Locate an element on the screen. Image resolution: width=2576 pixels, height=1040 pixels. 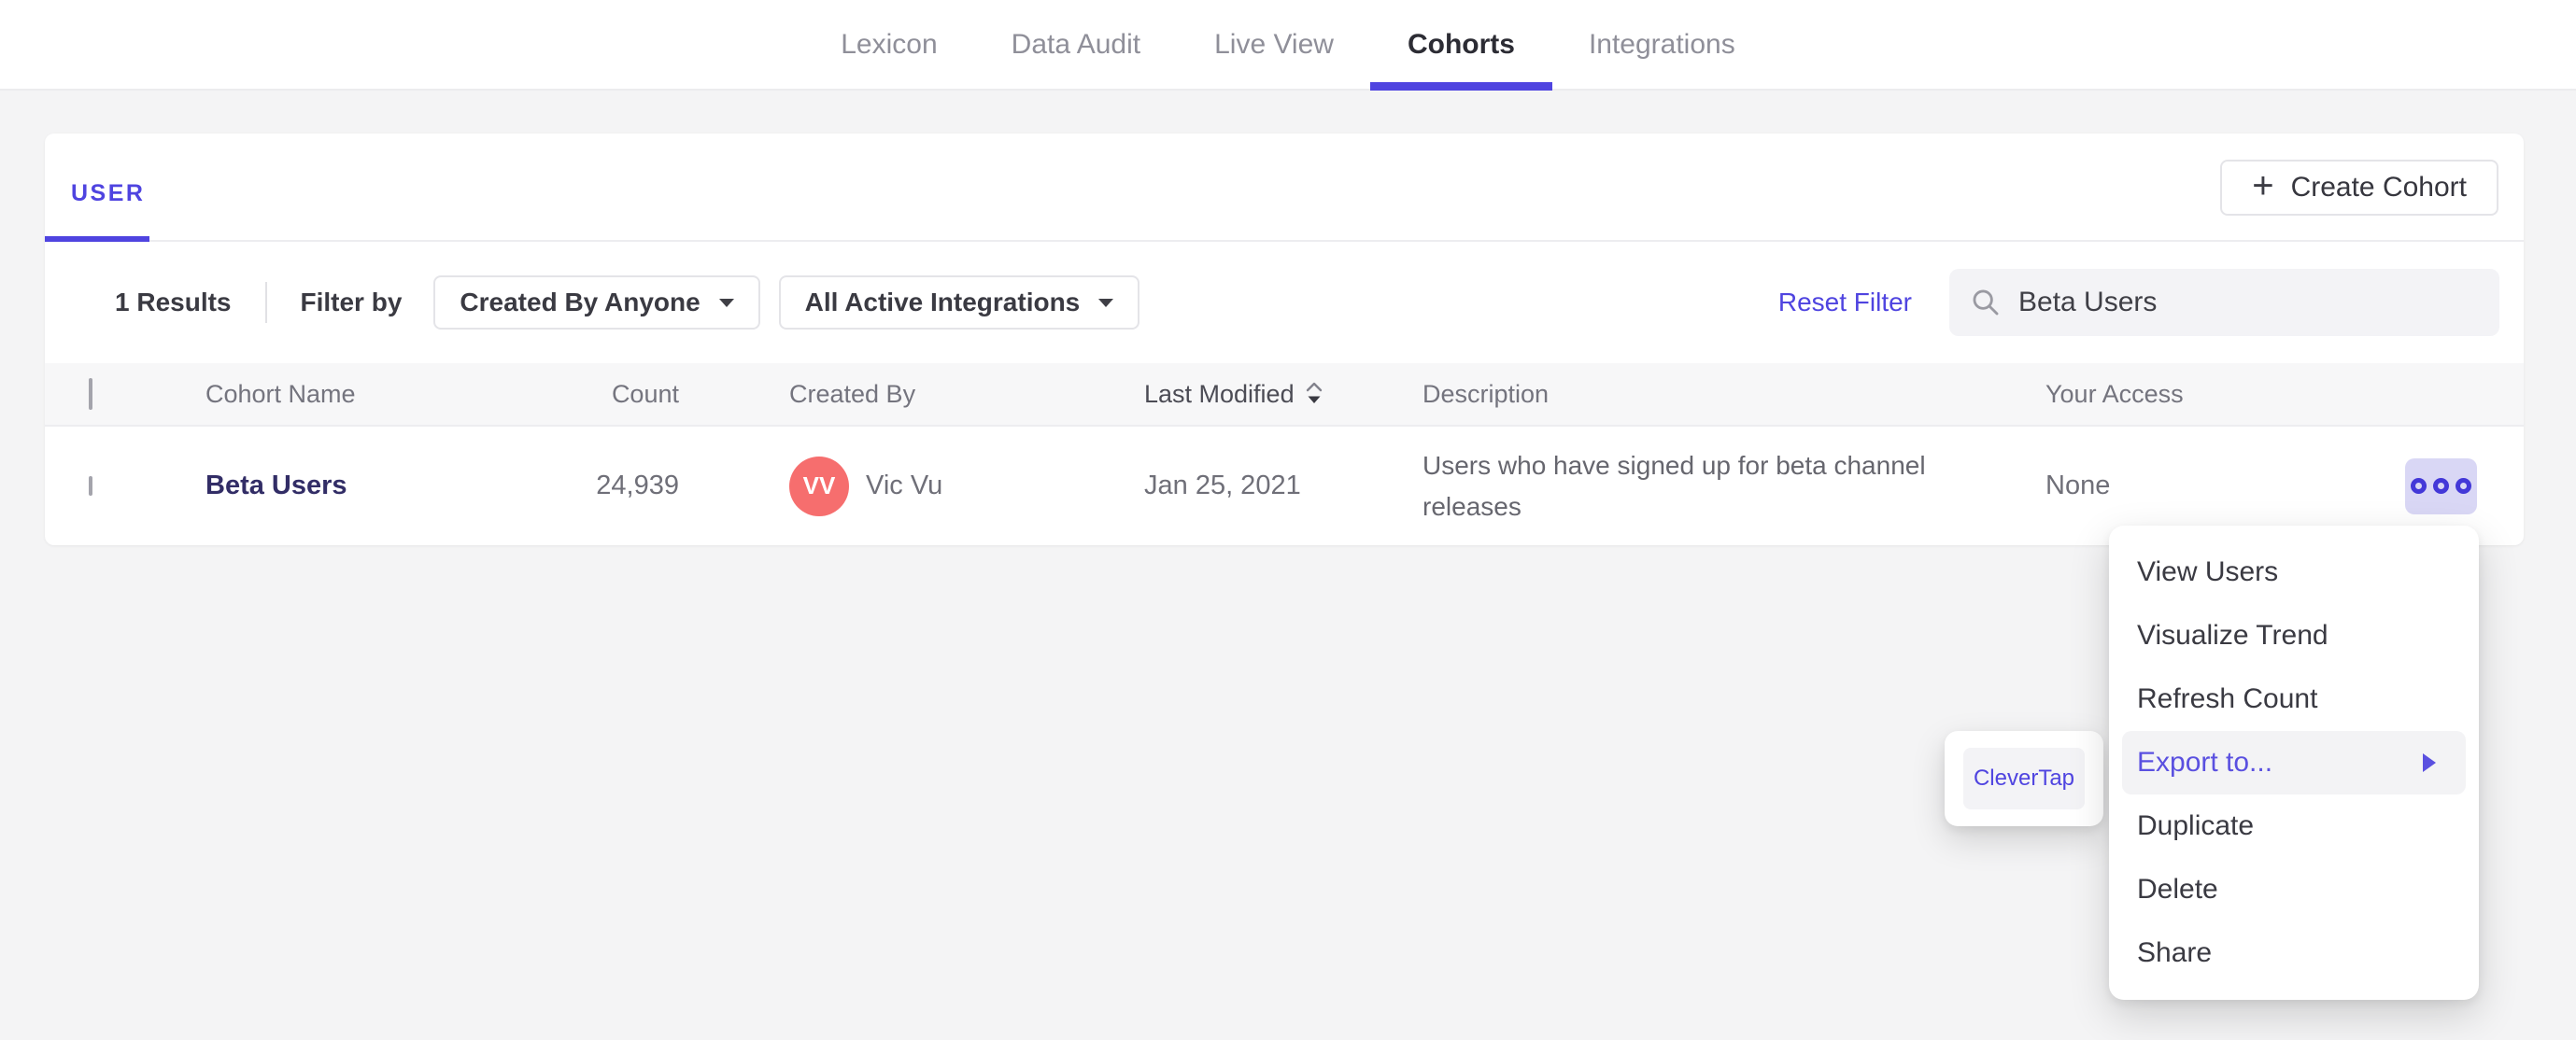
select-all-checkbox is located at coordinates (90, 393).